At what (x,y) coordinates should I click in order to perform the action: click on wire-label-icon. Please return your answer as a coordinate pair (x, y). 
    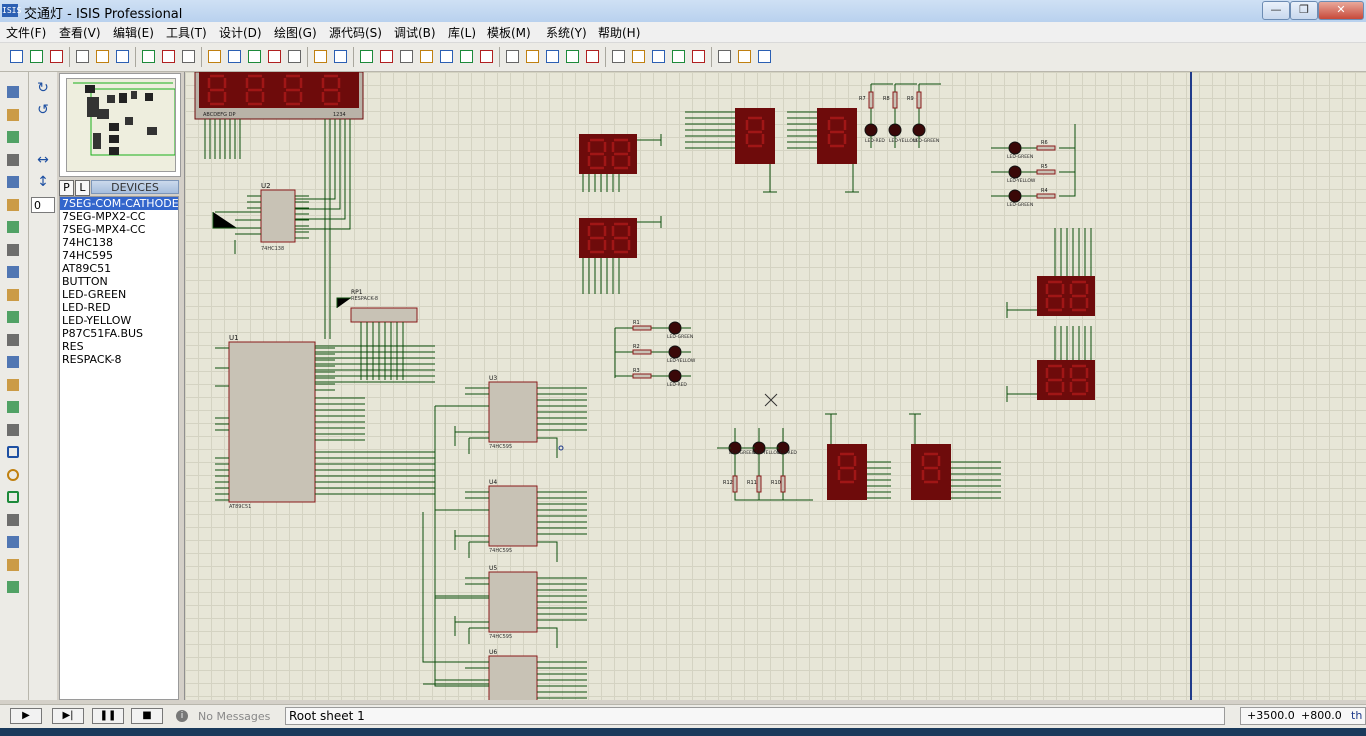
    Looking at the image, I should click on (13, 160).